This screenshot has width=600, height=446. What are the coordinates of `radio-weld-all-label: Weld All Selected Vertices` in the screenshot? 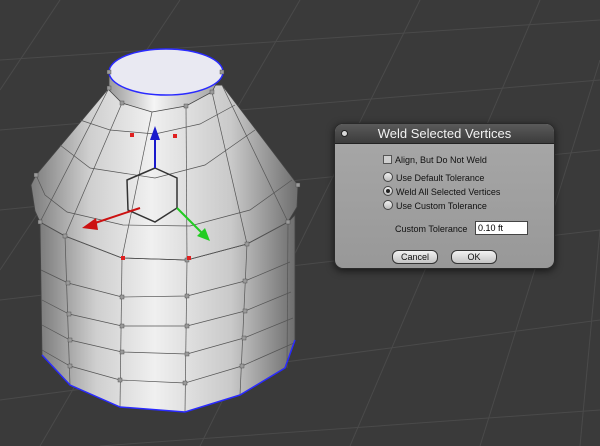 It's located at (448, 192).